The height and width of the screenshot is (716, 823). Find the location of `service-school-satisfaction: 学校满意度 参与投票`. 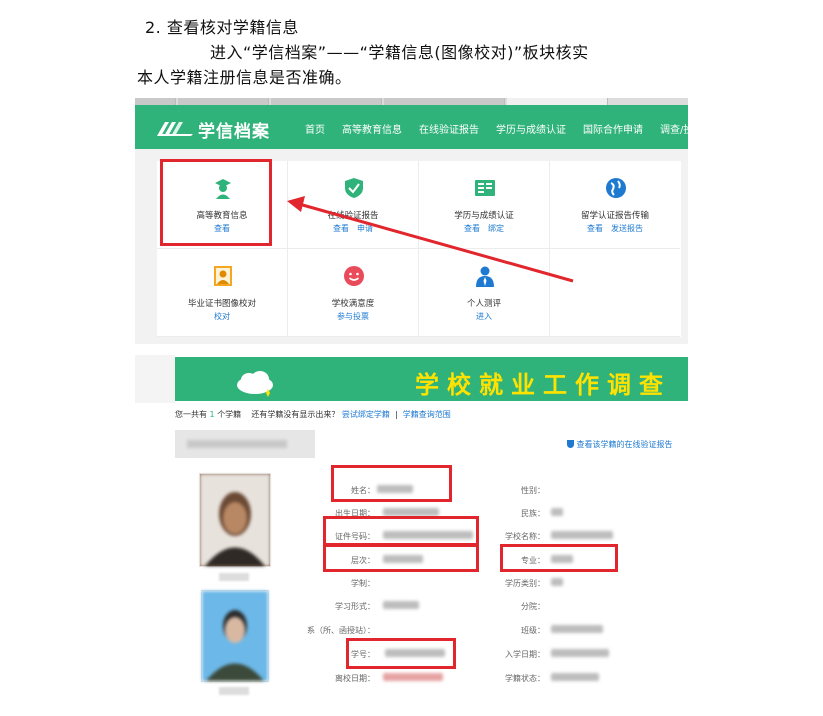

service-school-satisfaction: 学校满意度 参与投票 is located at coordinates (353, 293).